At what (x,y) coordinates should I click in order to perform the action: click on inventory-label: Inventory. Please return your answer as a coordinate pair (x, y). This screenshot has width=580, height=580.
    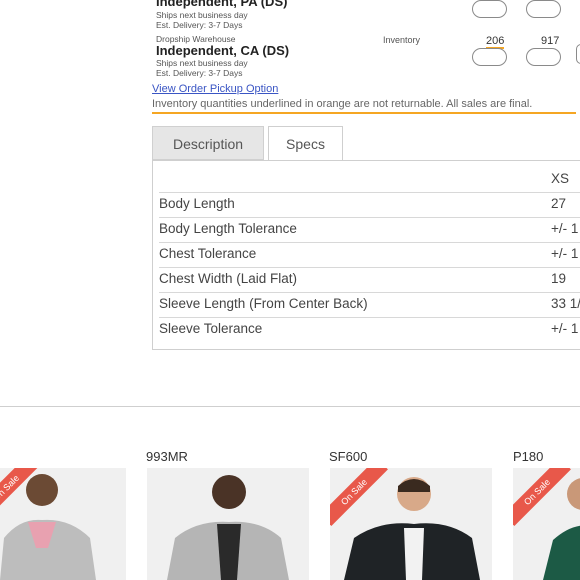
    Looking at the image, I should click on (402, 40).